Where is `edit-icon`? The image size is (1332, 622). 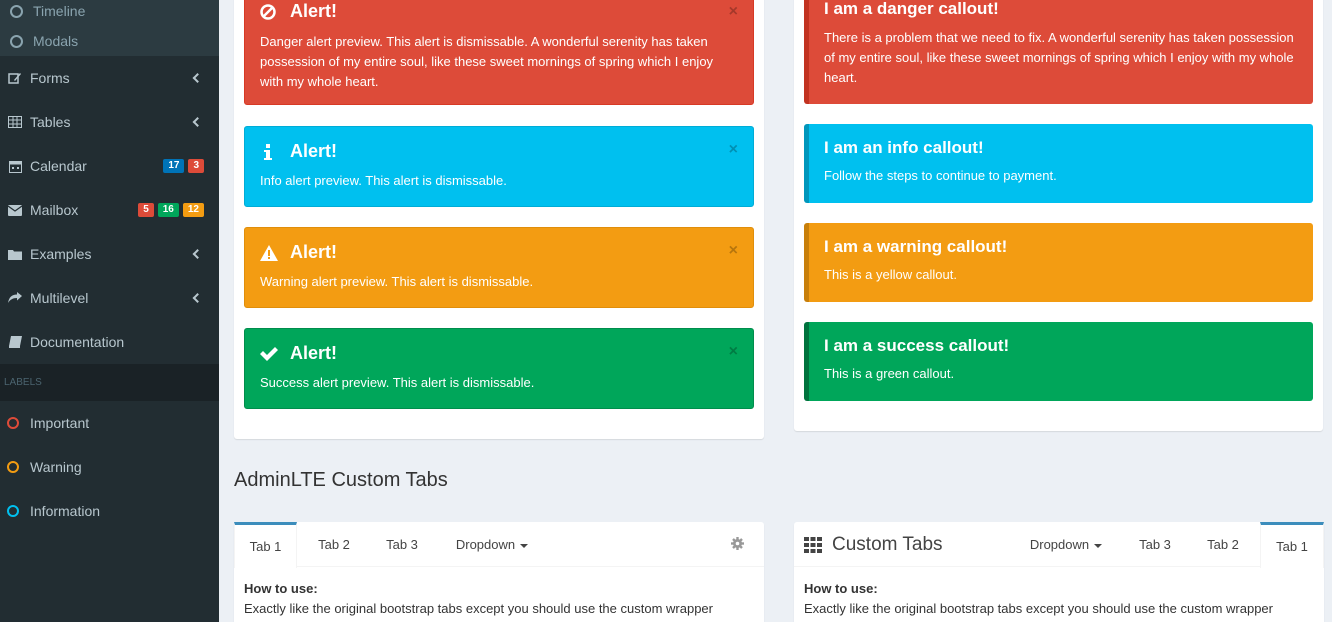
edit-icon is located at coordinates (15, 78).